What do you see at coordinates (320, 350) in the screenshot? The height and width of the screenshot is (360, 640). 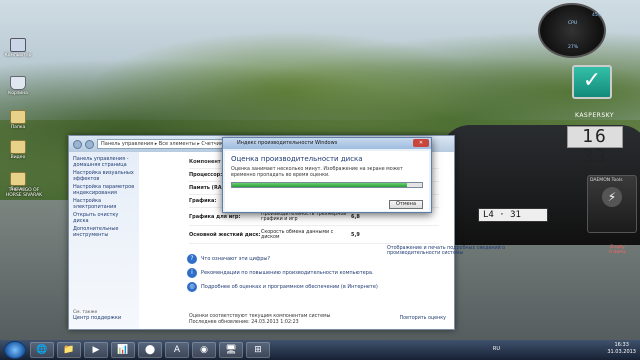 I see `taskbar: 🌐 📁 ▶ 📊 ⬤ A ◉ 🖥 ⊞ RU 16:33 31.03.2013` at bounding box center [320, 350].